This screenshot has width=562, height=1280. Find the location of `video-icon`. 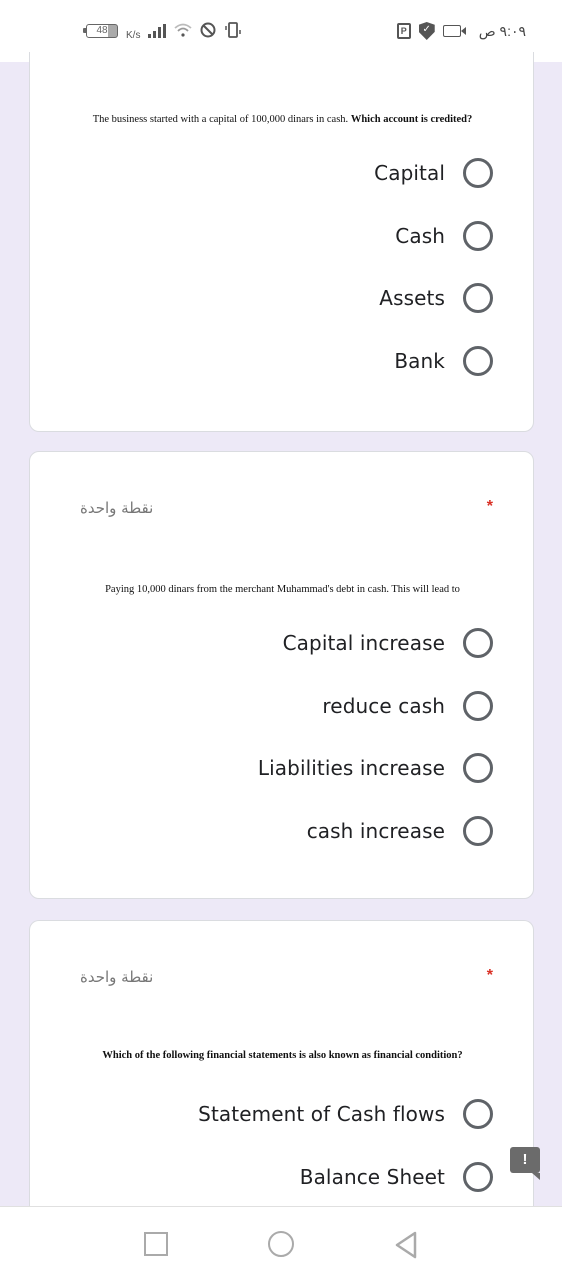

video-icon is located at coordinates (454, 31).